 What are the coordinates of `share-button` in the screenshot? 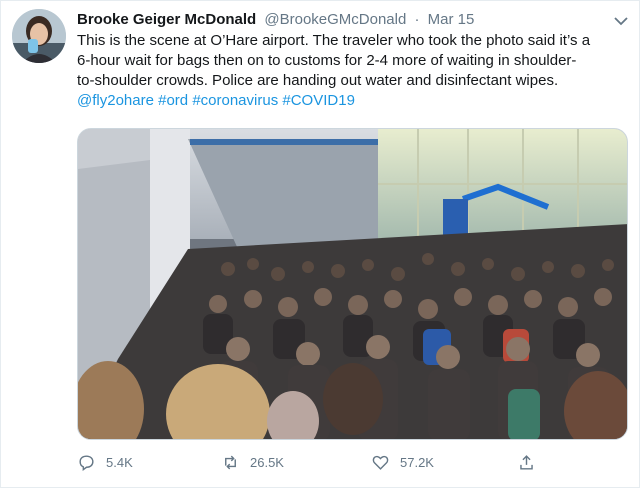 It's located at (531, 462).